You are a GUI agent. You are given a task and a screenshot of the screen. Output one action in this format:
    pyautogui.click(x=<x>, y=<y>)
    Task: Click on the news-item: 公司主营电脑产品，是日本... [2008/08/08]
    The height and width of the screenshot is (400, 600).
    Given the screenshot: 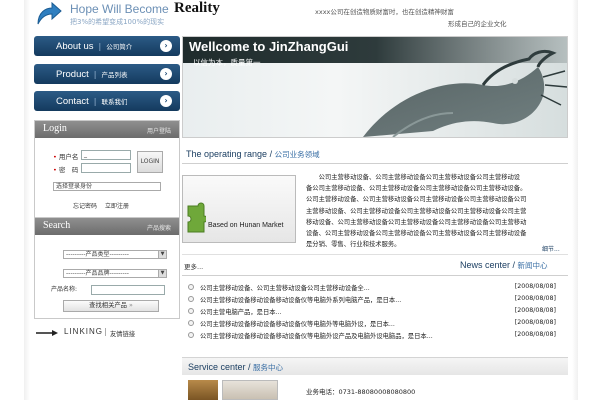 What is the action you would take?
    pyautogui.click(x=374, y=311)
    